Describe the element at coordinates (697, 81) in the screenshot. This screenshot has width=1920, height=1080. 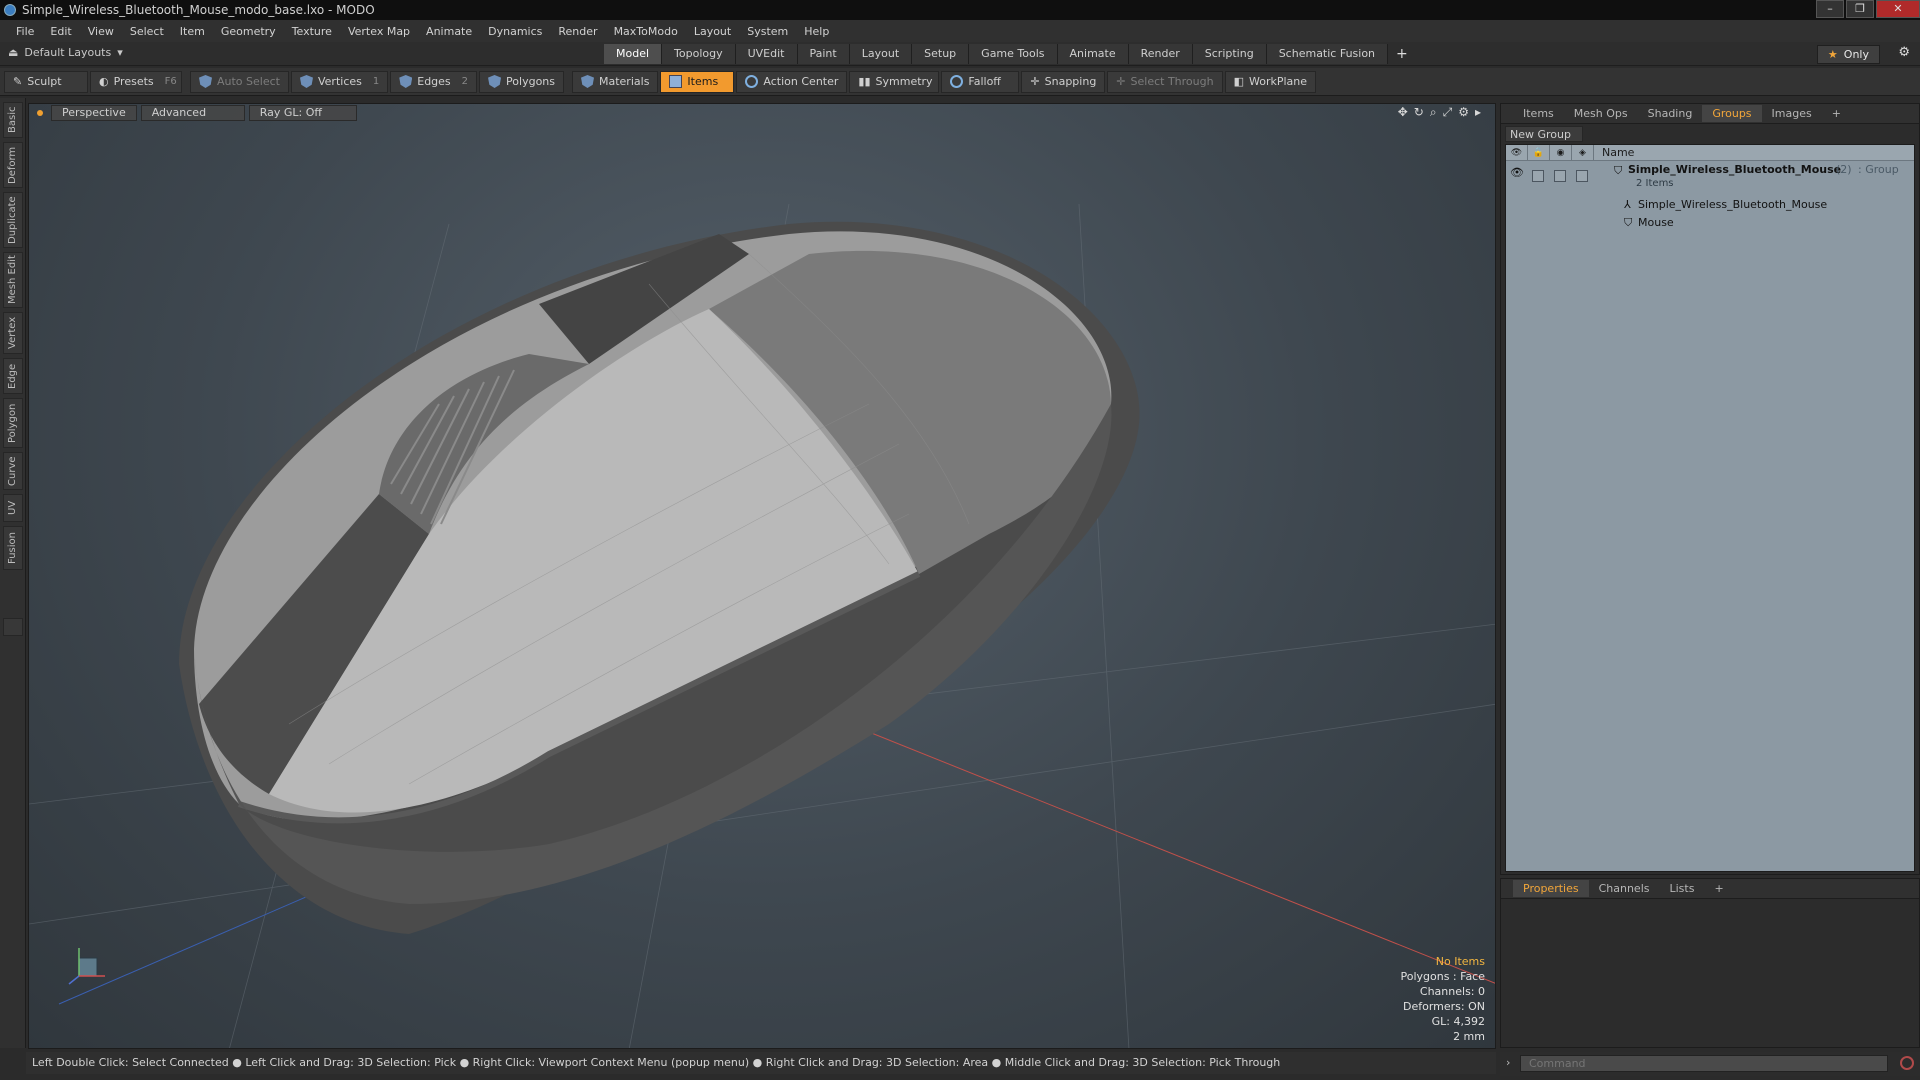
I see `items-button: Items` at that location.